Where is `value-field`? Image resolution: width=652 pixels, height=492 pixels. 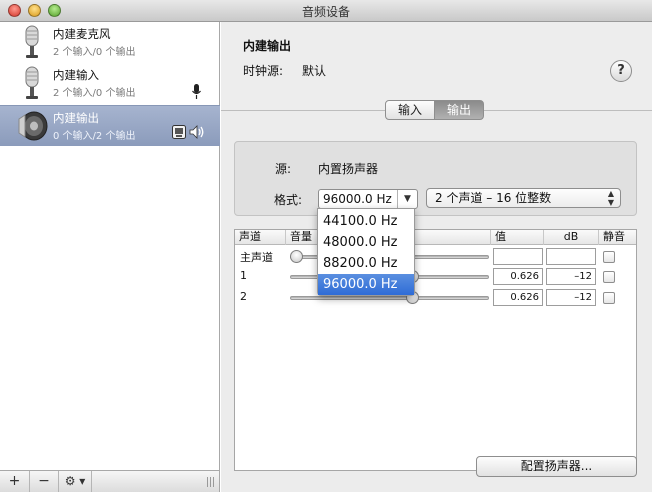 value-field is located at coordinates (518, 256).